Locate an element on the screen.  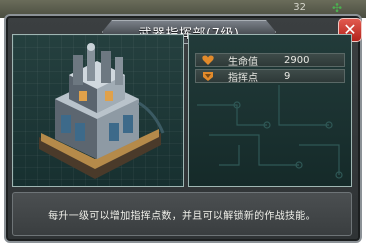
stat-row-command: 指挥点 9 is located at coordinates (270, 76).